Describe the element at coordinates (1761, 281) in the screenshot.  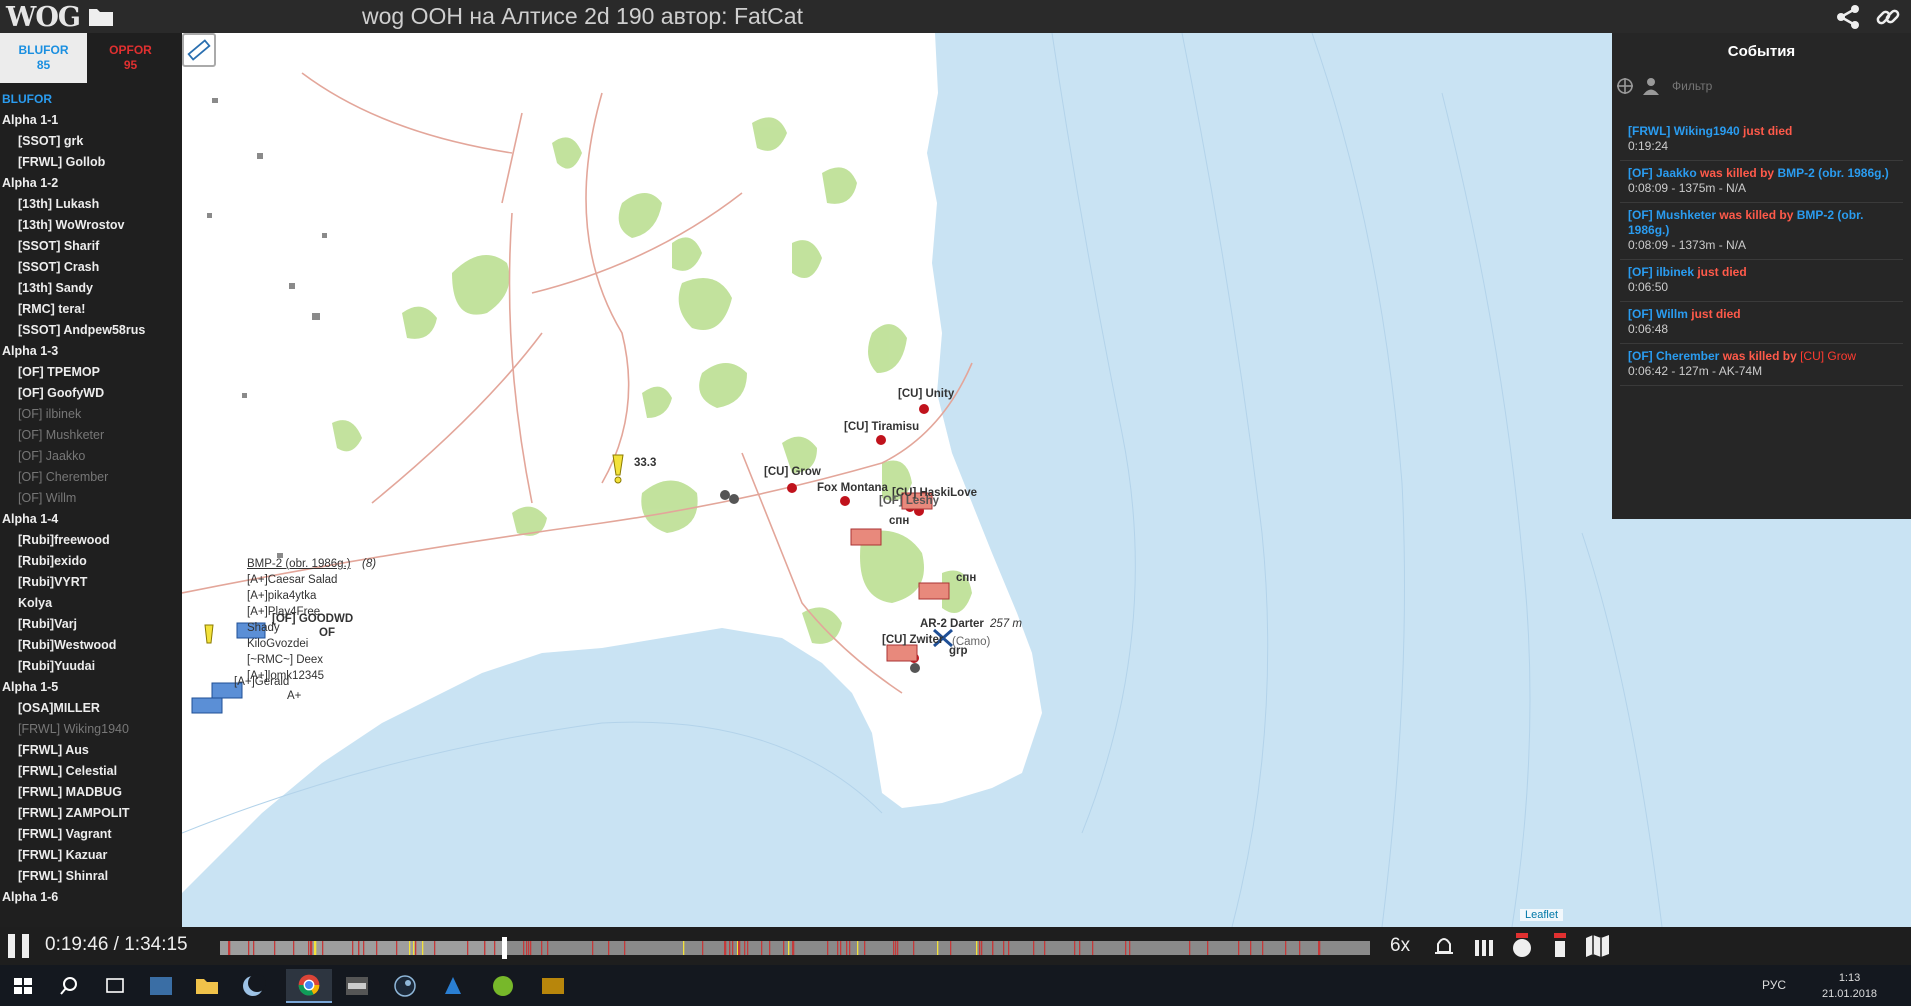
I see `event-item: [OF] ilbinek just died 0:06:50` at that location.